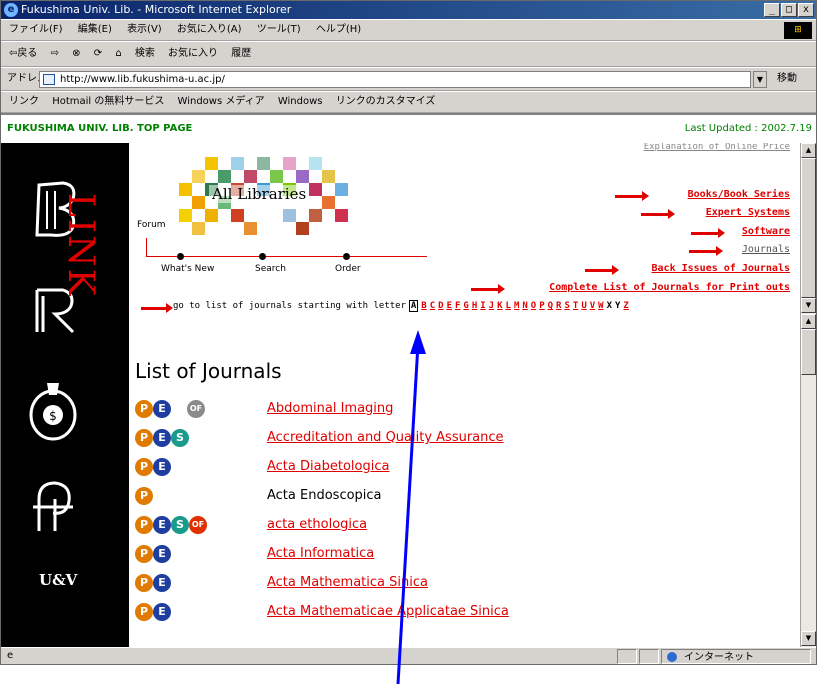 This screenshot has width=817, height=684. What do you see at coordinates (23, 53) in the screenshot?
I see `back-button: ⇦戻る` at bounding box center [23, 53].